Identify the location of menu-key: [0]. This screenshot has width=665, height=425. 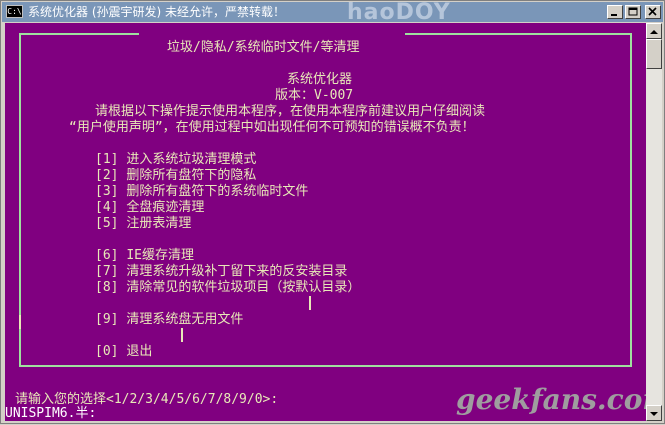
(107, 351).